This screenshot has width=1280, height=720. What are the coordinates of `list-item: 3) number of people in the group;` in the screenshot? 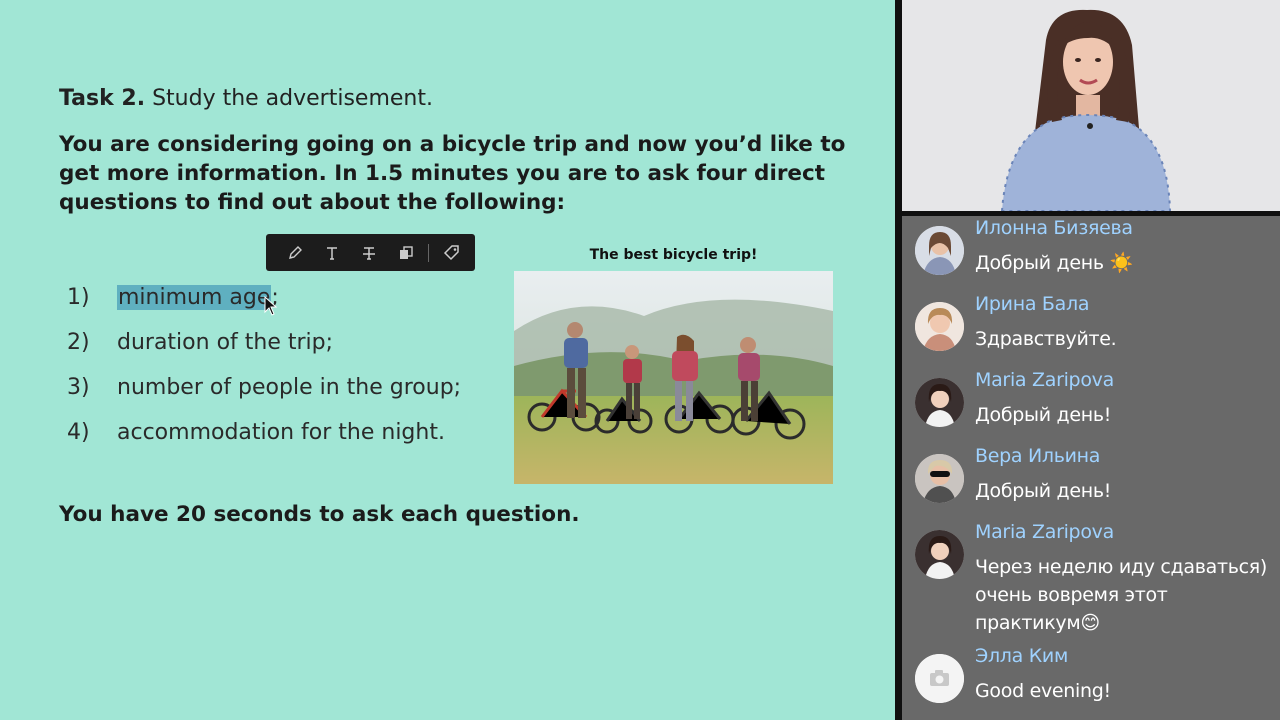 It's located at (264, 387).